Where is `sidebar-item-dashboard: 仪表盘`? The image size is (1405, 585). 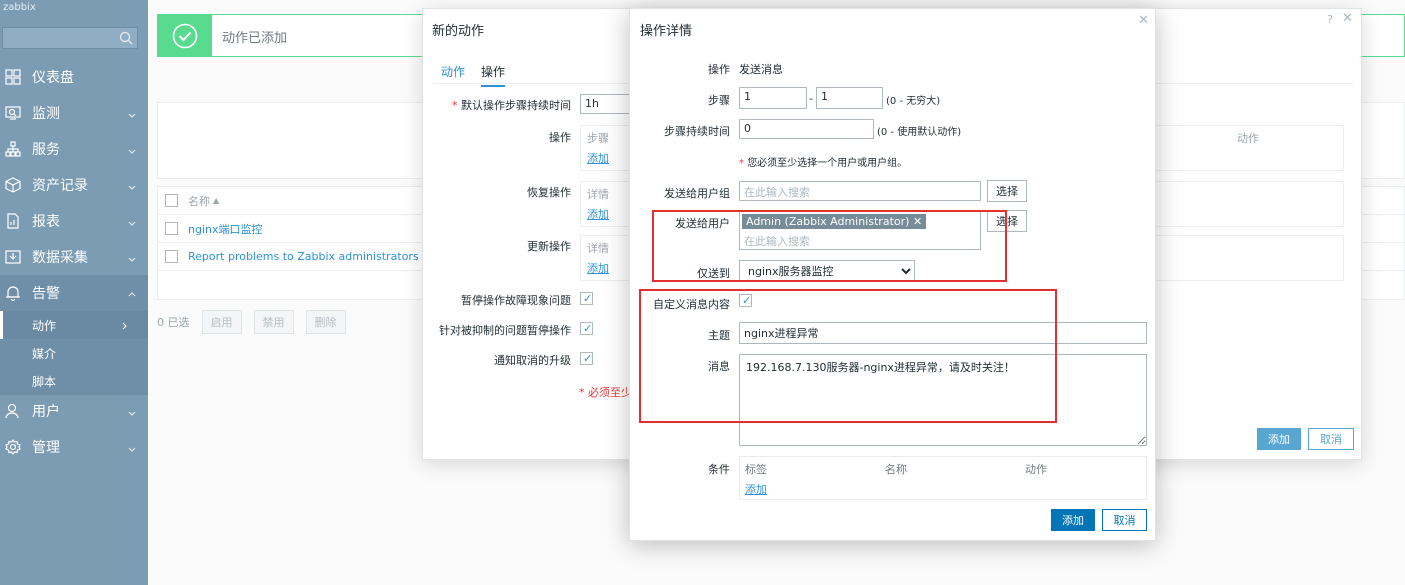 sidebar-item-dashboard: 仪表盘 is located at coordinates (74, 77).